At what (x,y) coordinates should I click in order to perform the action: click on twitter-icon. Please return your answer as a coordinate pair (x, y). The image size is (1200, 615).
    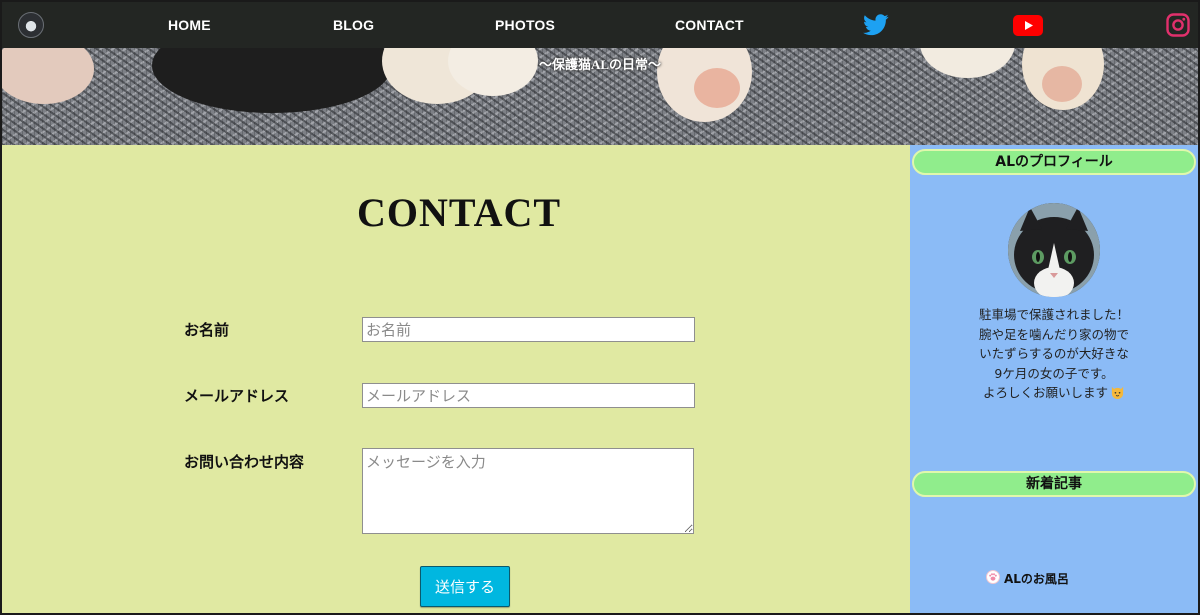
    Looking at the image, I should click on (876, 27).